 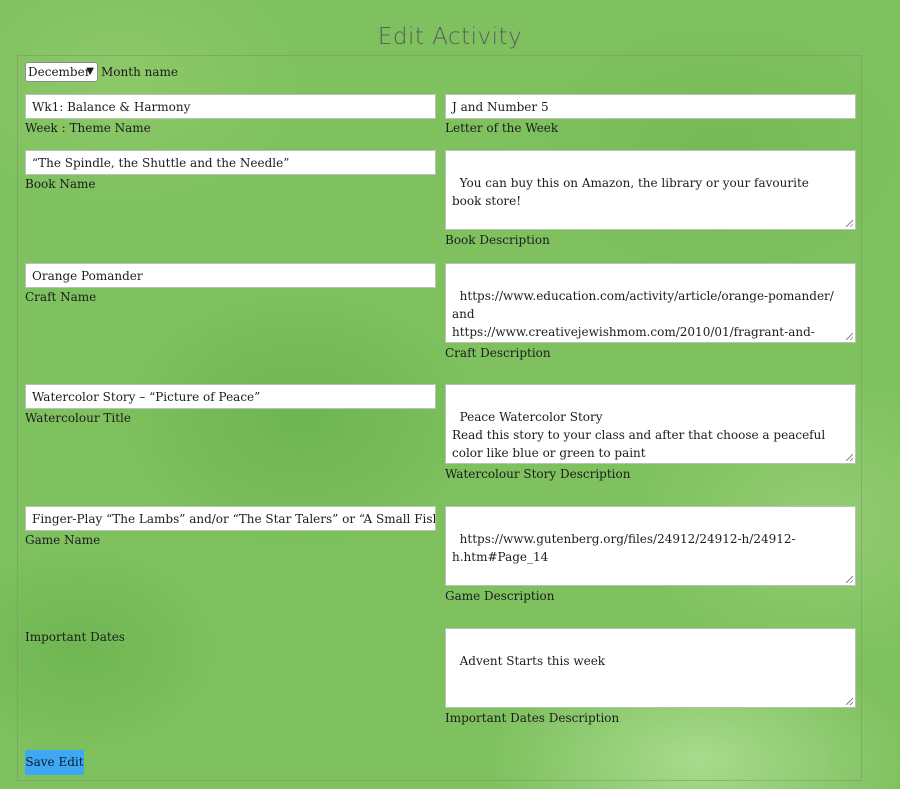 What do you see at coordinates (532, 718) in the screenshot?
I see `important-dates-description-label: Important Dates Description` at bounding box center [532, 718].